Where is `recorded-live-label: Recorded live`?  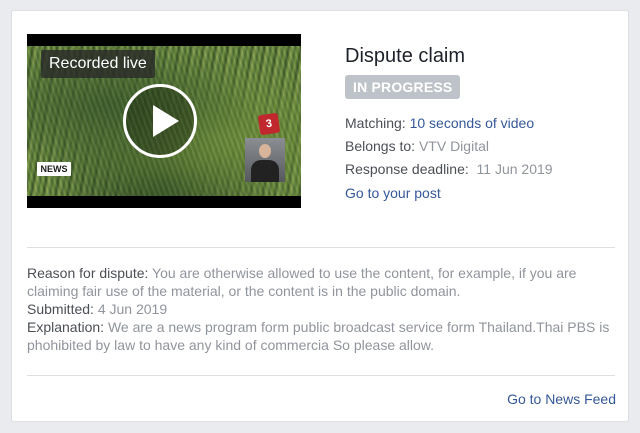
recorded-live-label: Recorded live is located at coordinates (98, 64).